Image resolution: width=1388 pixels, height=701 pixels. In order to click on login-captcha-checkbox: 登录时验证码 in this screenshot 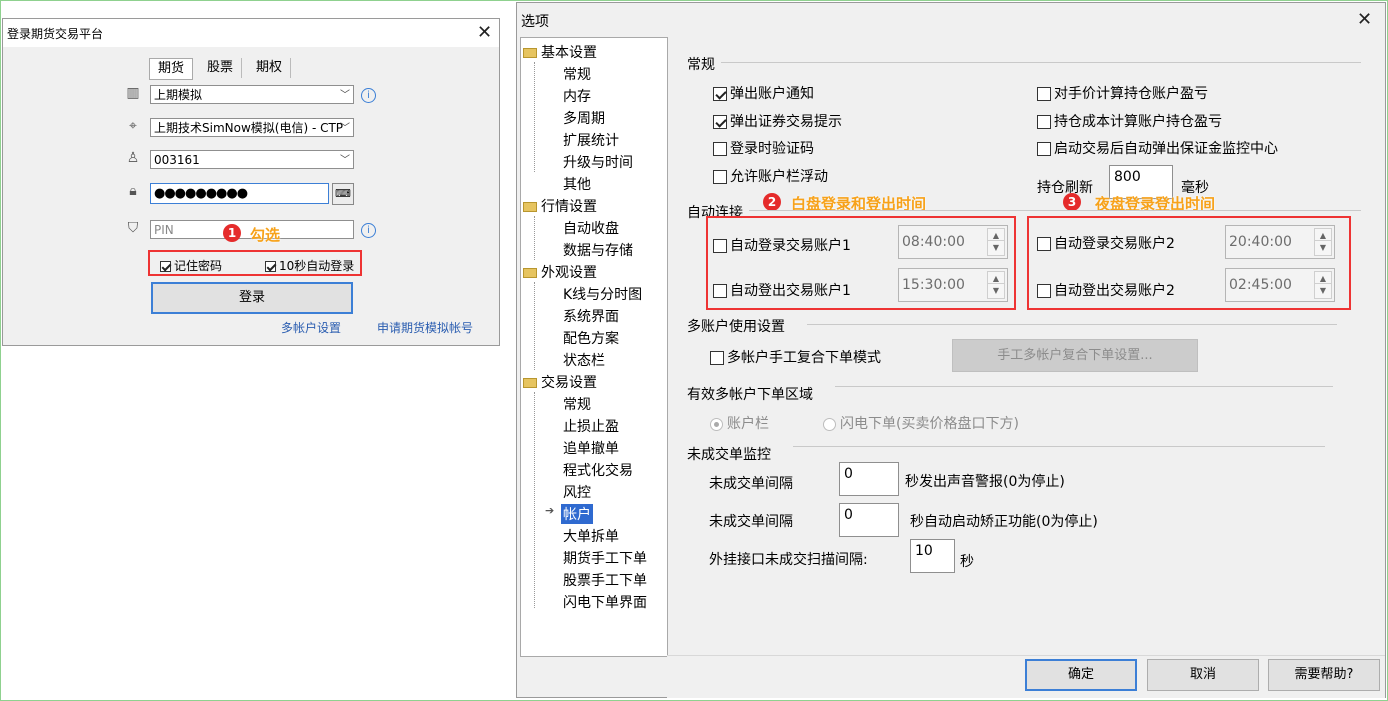, I will do `click(763, 148)`.